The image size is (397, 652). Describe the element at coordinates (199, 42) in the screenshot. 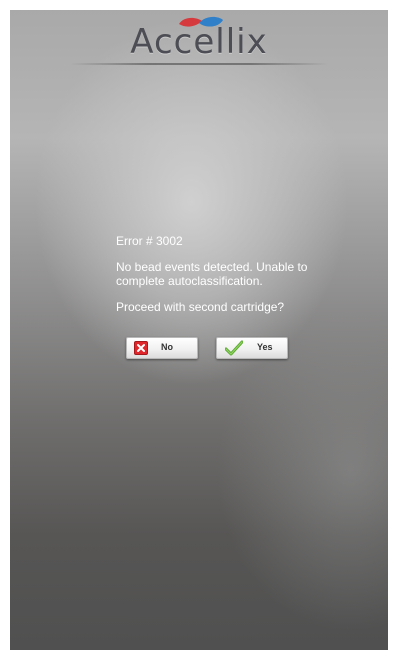

I see `logo-text: Accellix` at that location.